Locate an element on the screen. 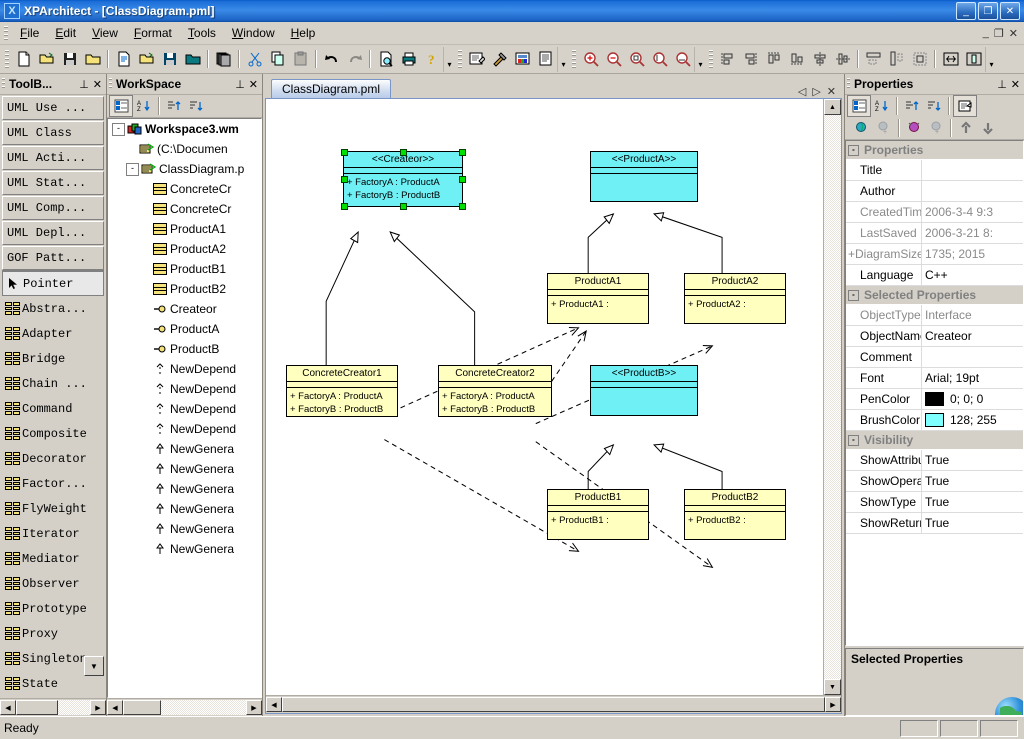 The height and width of the screenshot is (739, 1024). print-preview-icon is located at coordinates (385, 59).